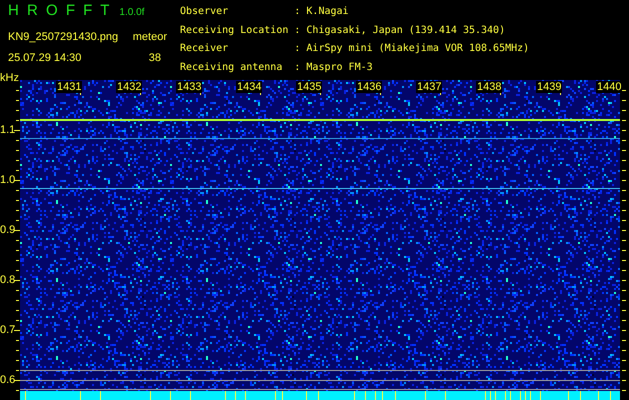  I want to click on time-label: 1438, so click(489, 87).